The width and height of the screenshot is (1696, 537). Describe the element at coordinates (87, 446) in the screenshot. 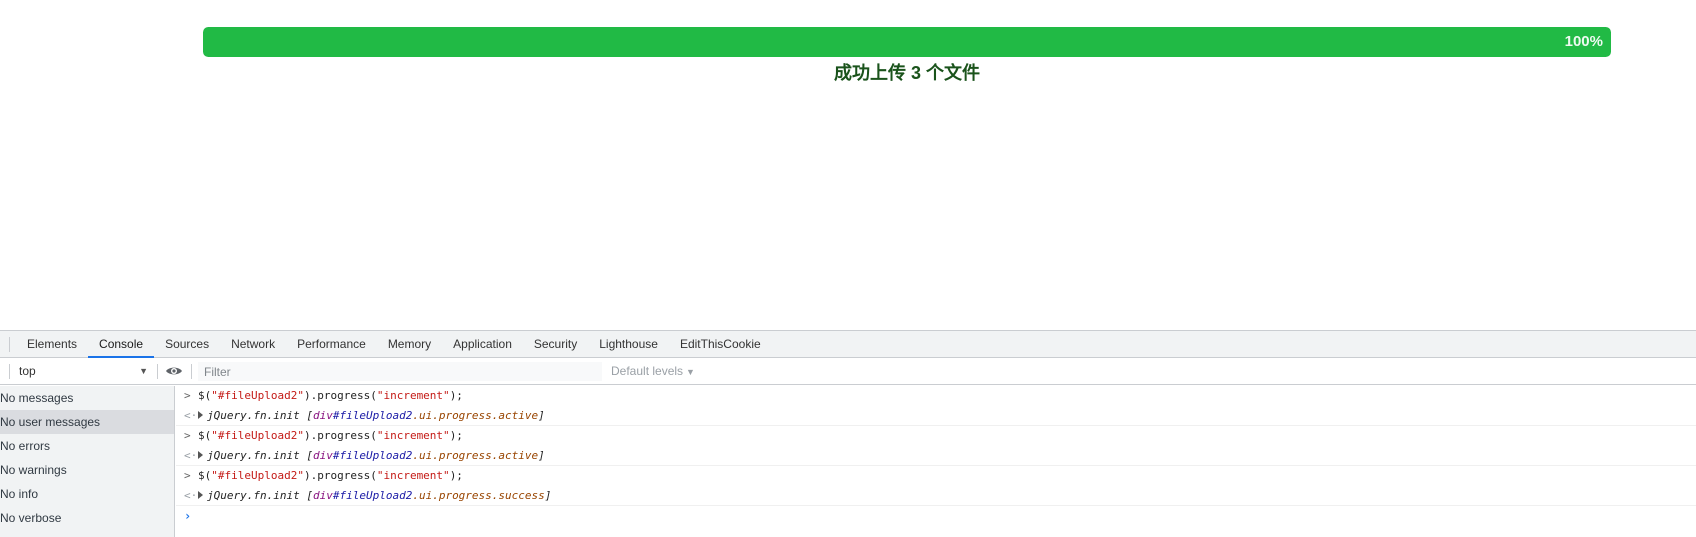

I see `sidebar-item: No errors` at that location.